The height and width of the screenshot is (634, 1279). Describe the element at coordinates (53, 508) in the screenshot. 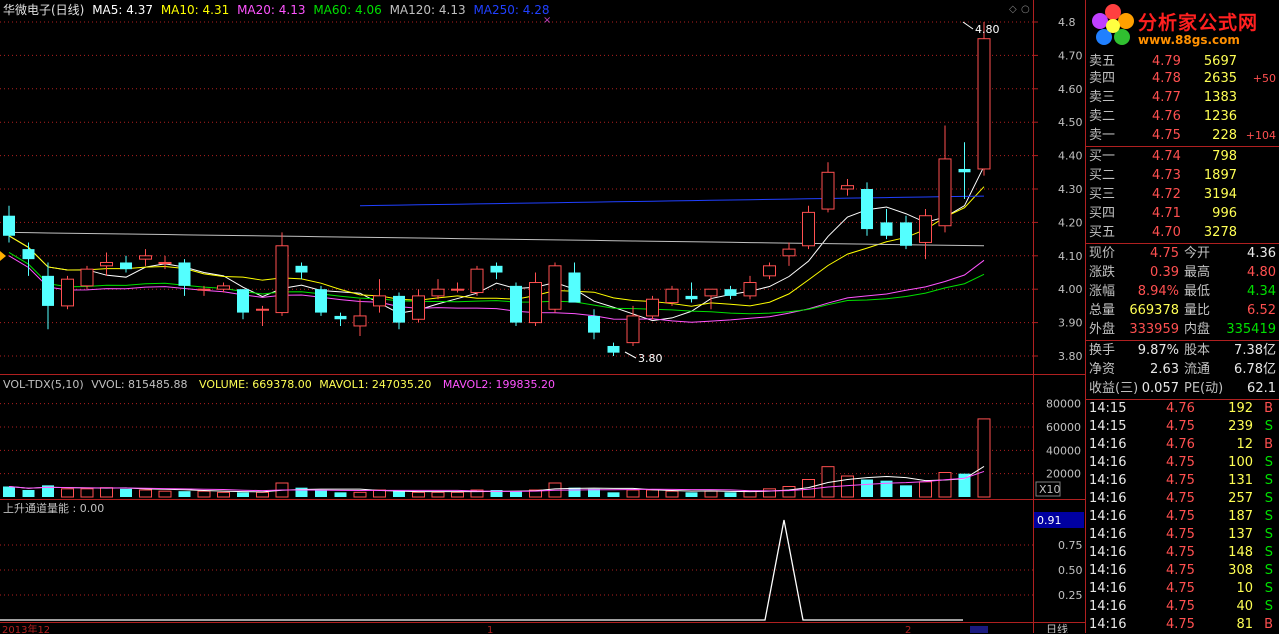

I see `indicator-header: 上升通道量能 : 0.00` at that location.